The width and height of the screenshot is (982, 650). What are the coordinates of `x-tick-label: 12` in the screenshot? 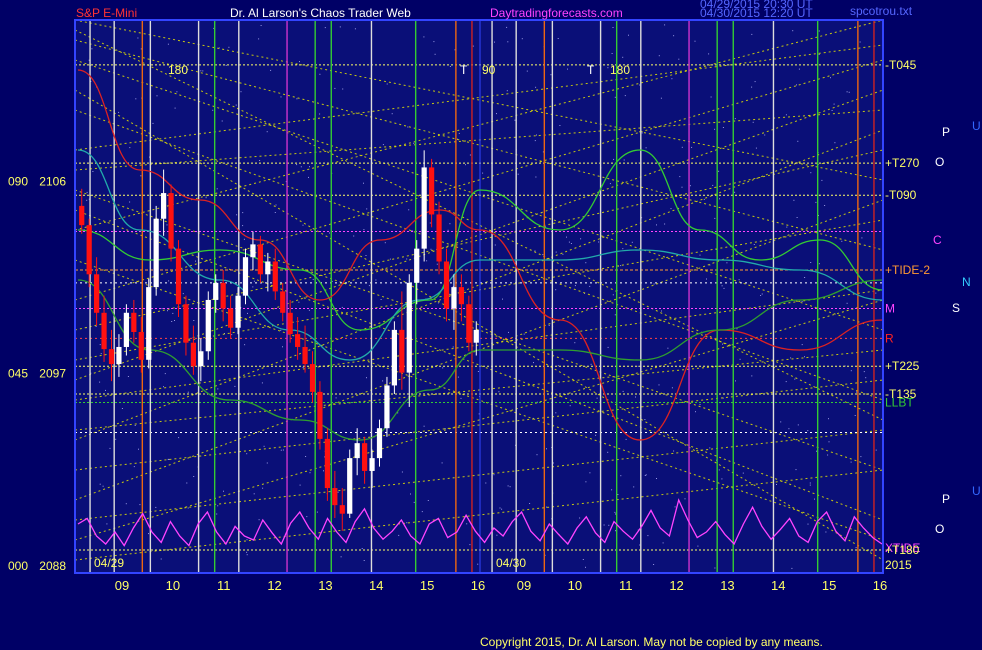 It's located at (676, 585).